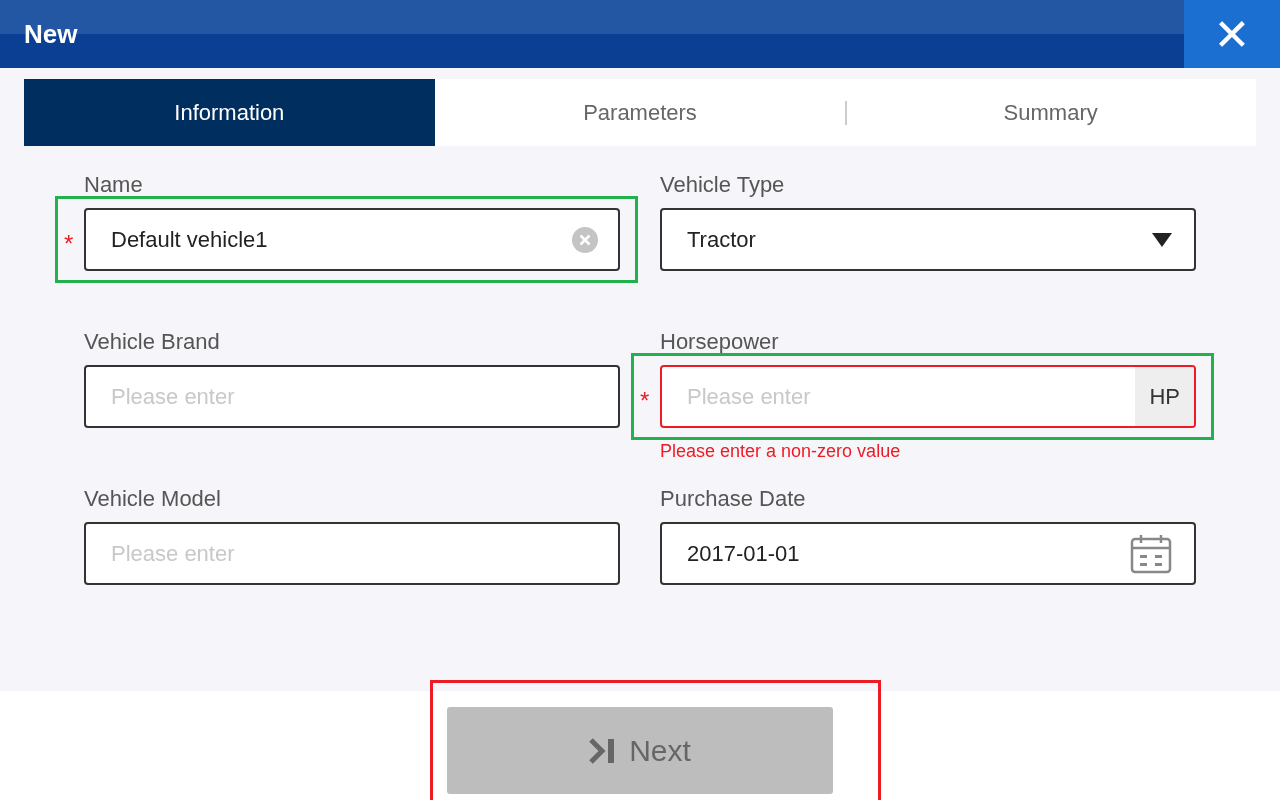 The width and height of the screenshot is (1280, 800). What do you see at coordinates (153, 499) in the screenshot?
I see `field-label: Vehicle Model` at bounding box center [153, 499].